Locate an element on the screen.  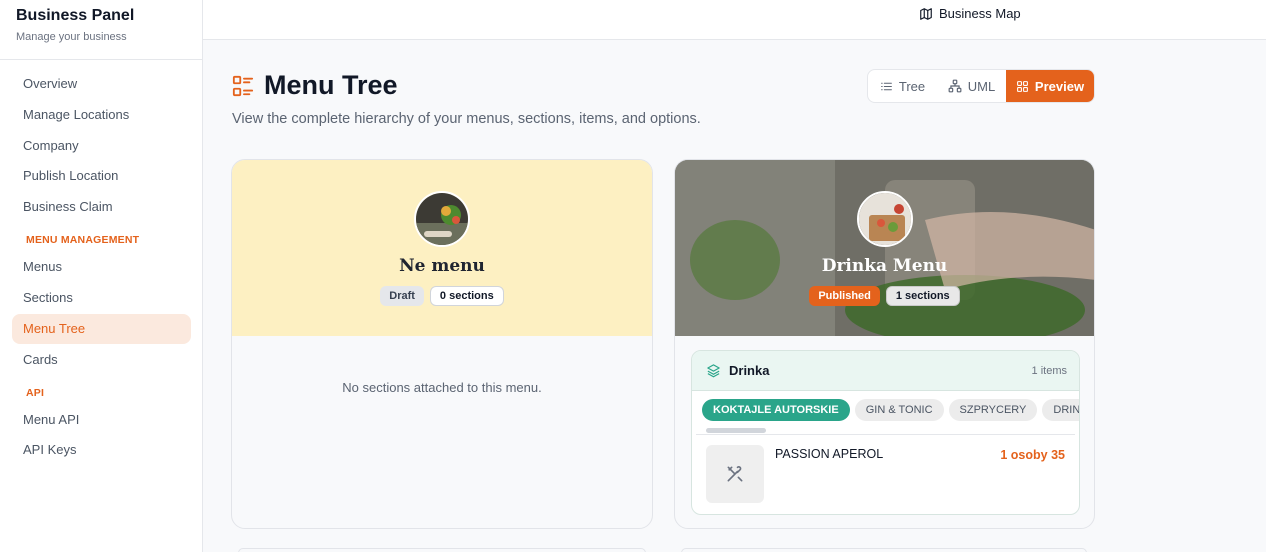
tab-uml-label: UML is located at coordinates (981, 86).